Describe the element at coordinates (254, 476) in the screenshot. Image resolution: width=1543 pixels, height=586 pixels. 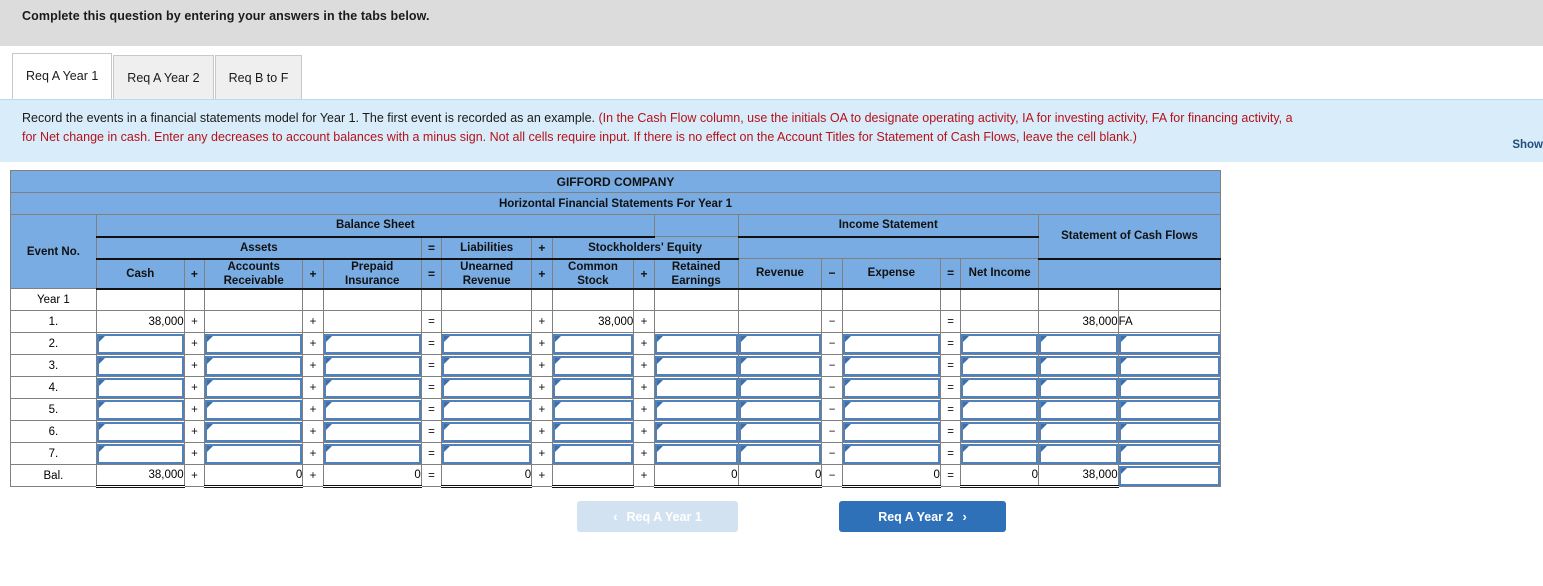
I see `cell-balance-accounts-receivable: 0` at that location.